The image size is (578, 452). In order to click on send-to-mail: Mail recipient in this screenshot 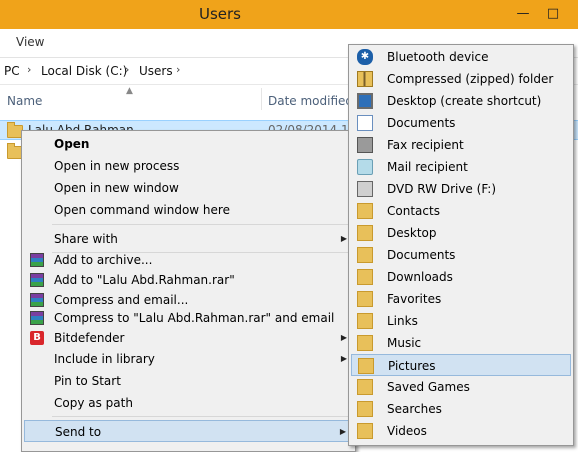, I will do `click(461, 167)`.